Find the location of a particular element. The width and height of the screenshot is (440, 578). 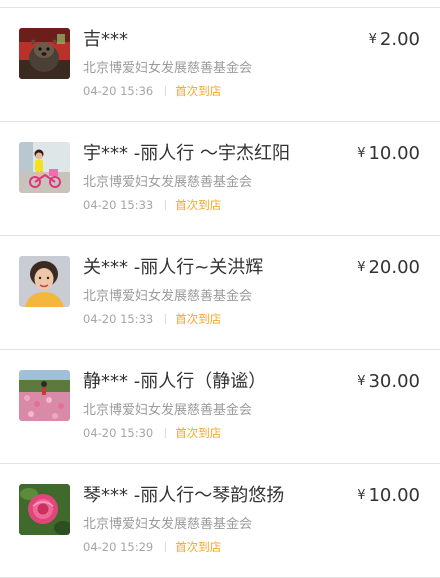

donation-meta: 04-20 15:30 首次到店 is located at coordinates (152, 433).